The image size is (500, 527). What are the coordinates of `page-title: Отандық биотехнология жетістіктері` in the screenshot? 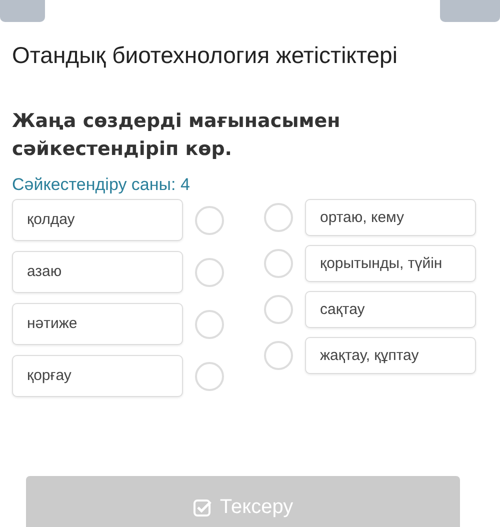 It's located at (205, 55).